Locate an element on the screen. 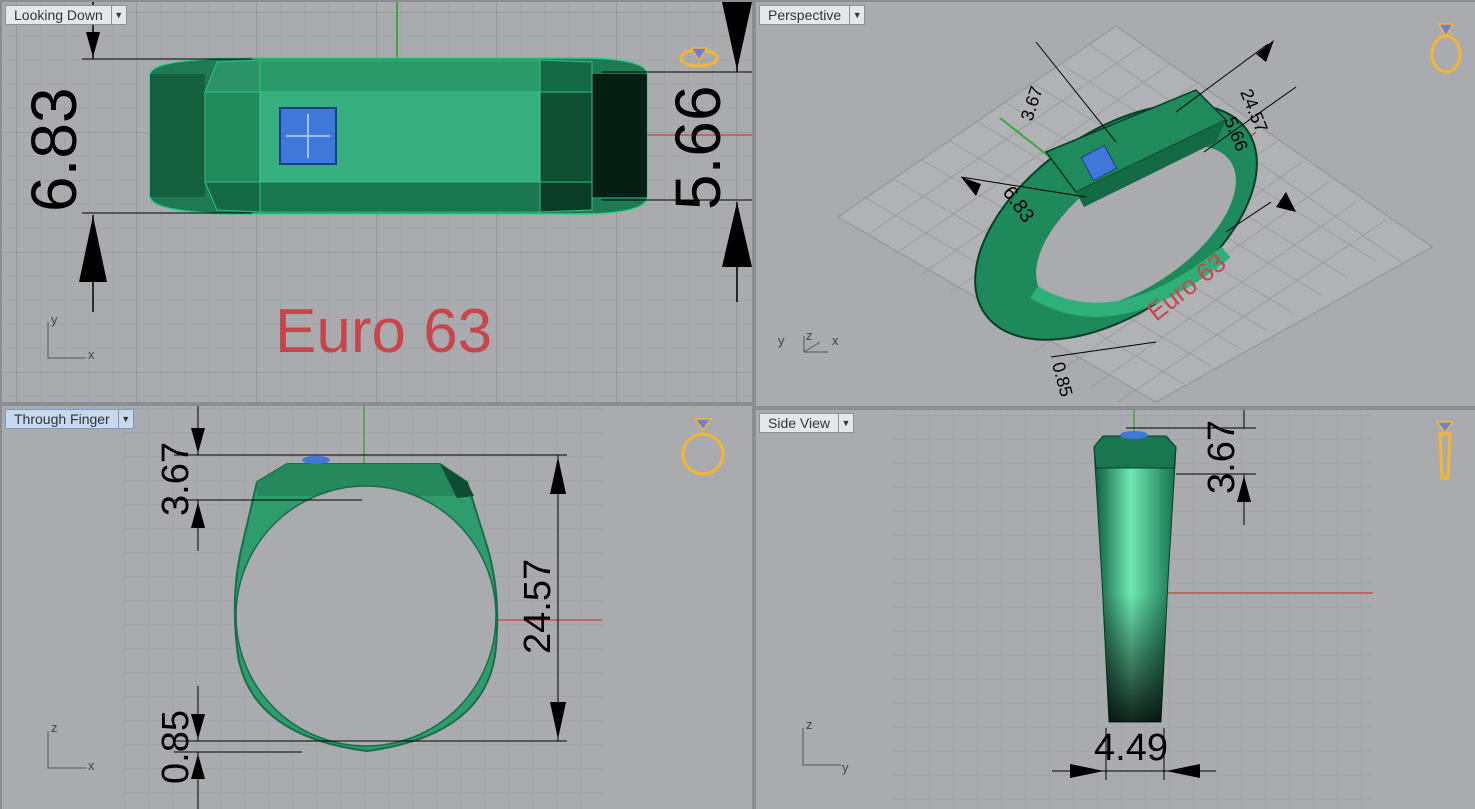  viewport-tab-side-view: Side View ▼ is located at coordinates (807, 423).